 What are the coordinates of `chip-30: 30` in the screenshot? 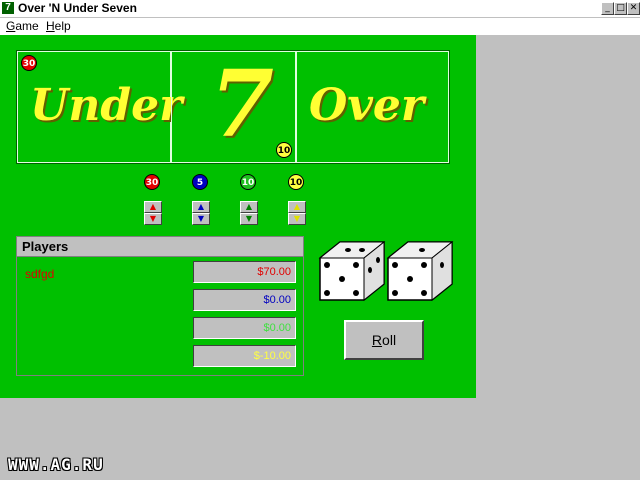 It's located at (152, 182).